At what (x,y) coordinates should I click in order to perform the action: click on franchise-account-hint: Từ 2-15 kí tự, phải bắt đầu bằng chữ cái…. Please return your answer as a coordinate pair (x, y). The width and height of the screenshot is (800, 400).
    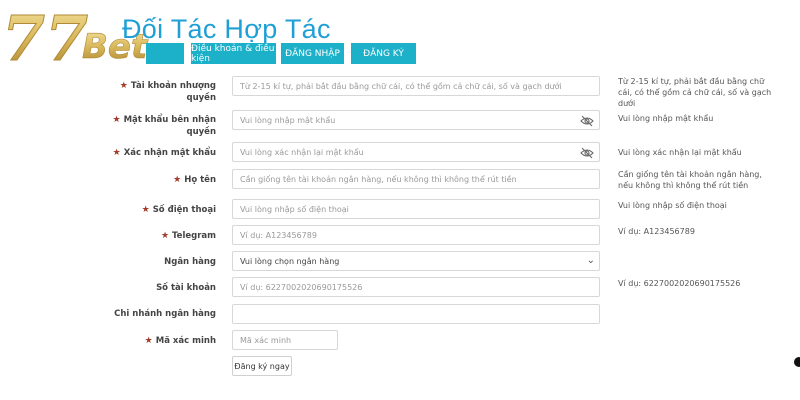
    Looking at the image, I should click on (695, 92).